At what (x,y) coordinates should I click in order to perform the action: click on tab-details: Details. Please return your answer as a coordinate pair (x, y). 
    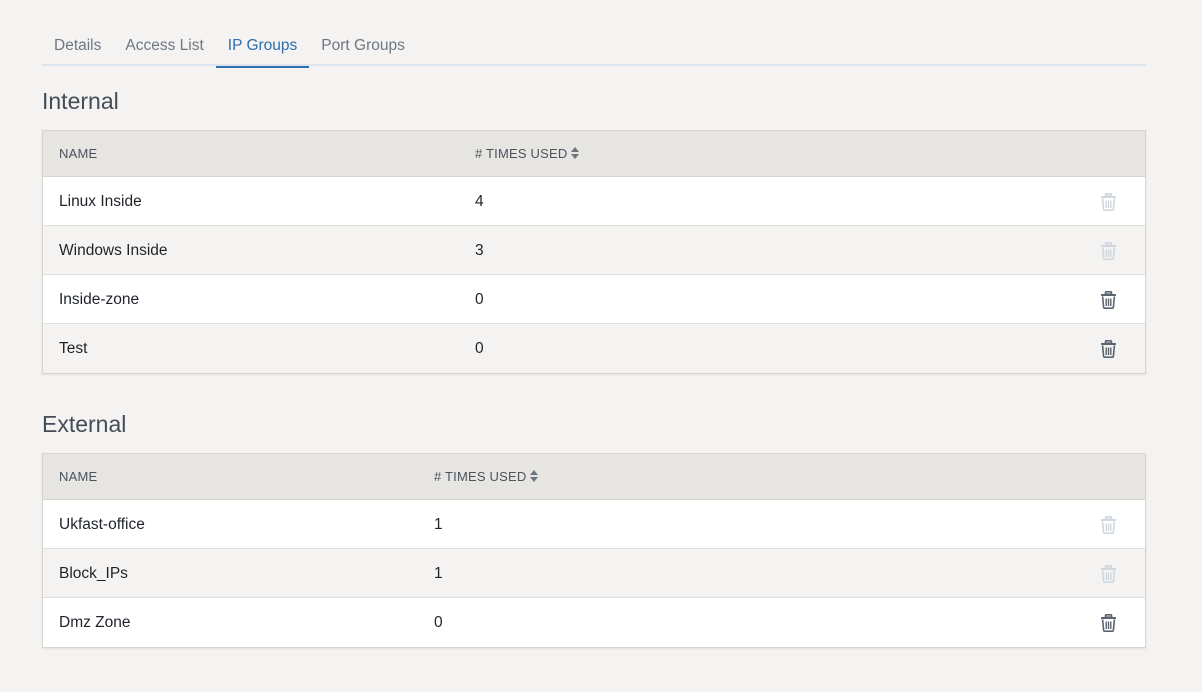
    Looking at the image, I should click on (77, 47).